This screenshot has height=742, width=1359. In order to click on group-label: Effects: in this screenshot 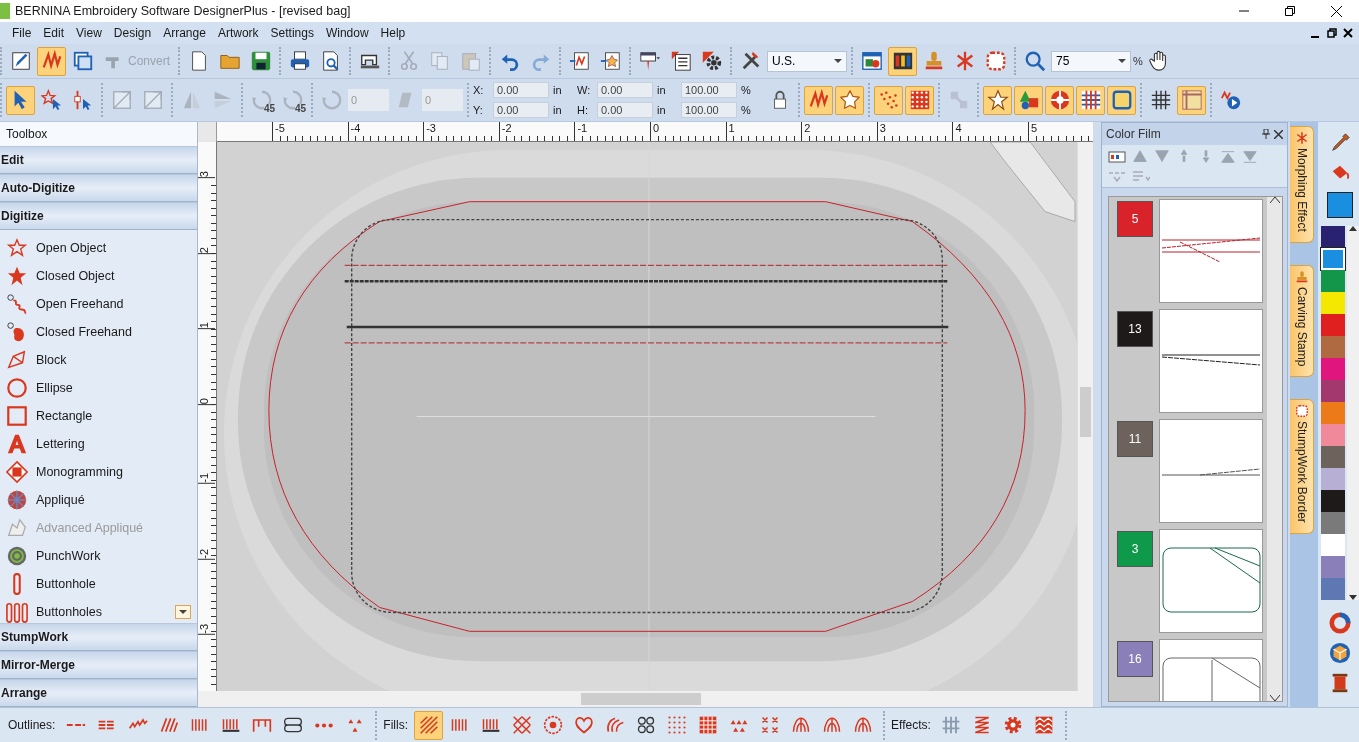, I will do `click(911, 725)`.